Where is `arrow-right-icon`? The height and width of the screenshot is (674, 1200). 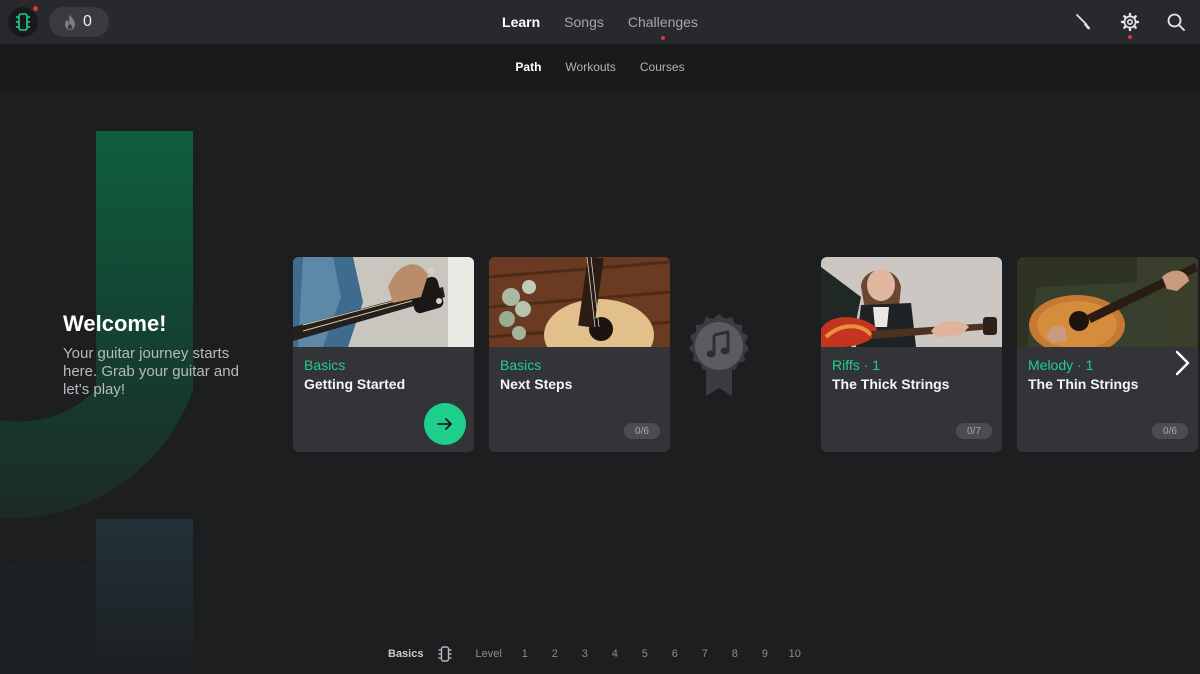
arrow-right-icon is located at coordinates (444, 424).